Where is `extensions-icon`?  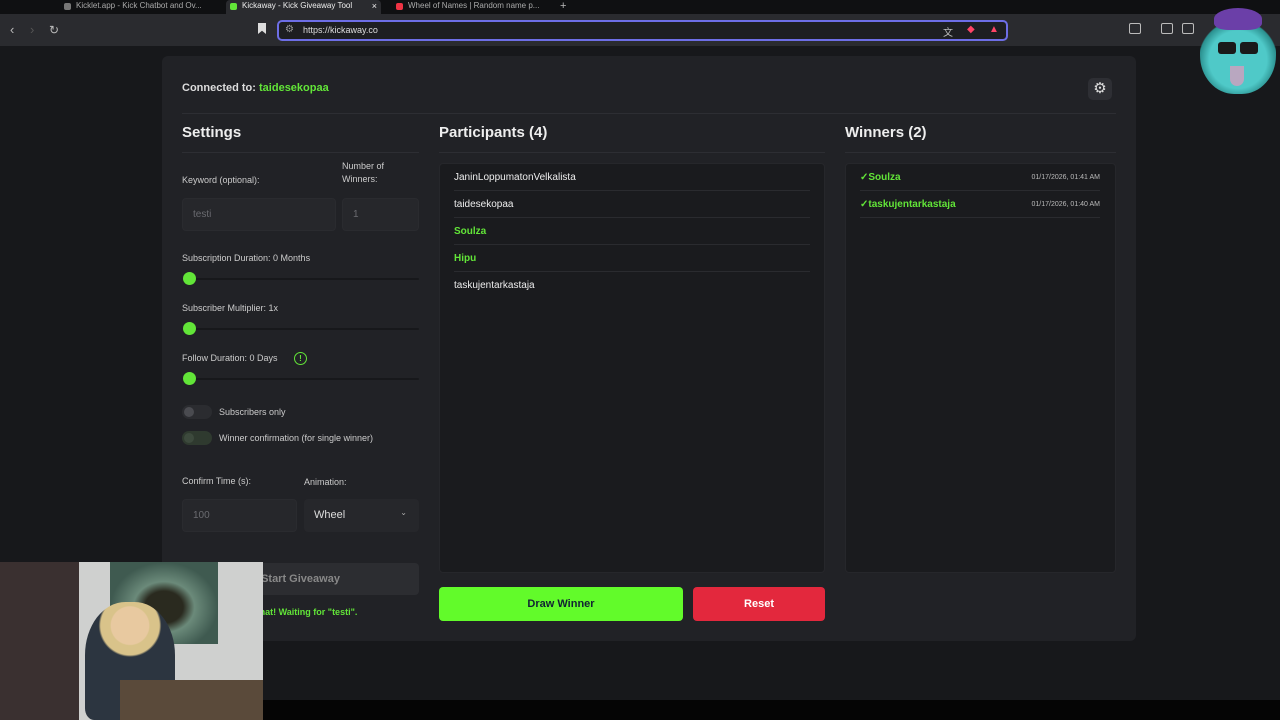 extensions-icon is located at coordinates (1135, 28).